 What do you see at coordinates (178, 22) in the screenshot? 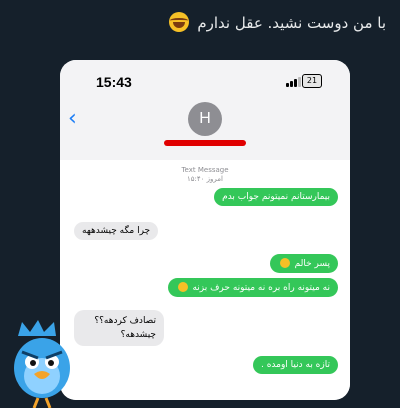
I see `laugh-cry-icon` at bounding box center [178, 22].